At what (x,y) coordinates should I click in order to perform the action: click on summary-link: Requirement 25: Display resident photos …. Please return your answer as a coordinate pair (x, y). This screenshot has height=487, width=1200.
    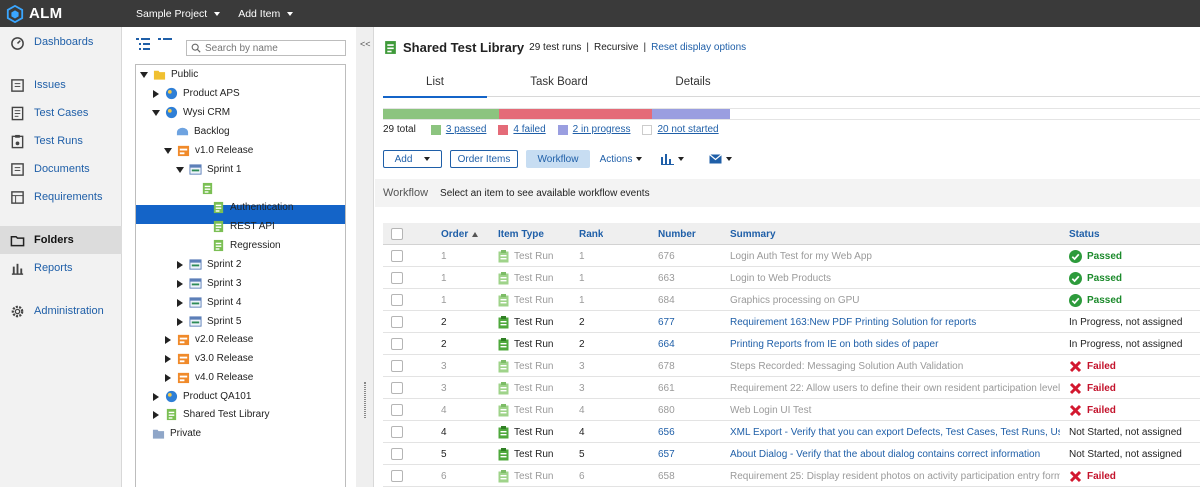
    Looking at the image, I should click on (895, 476).